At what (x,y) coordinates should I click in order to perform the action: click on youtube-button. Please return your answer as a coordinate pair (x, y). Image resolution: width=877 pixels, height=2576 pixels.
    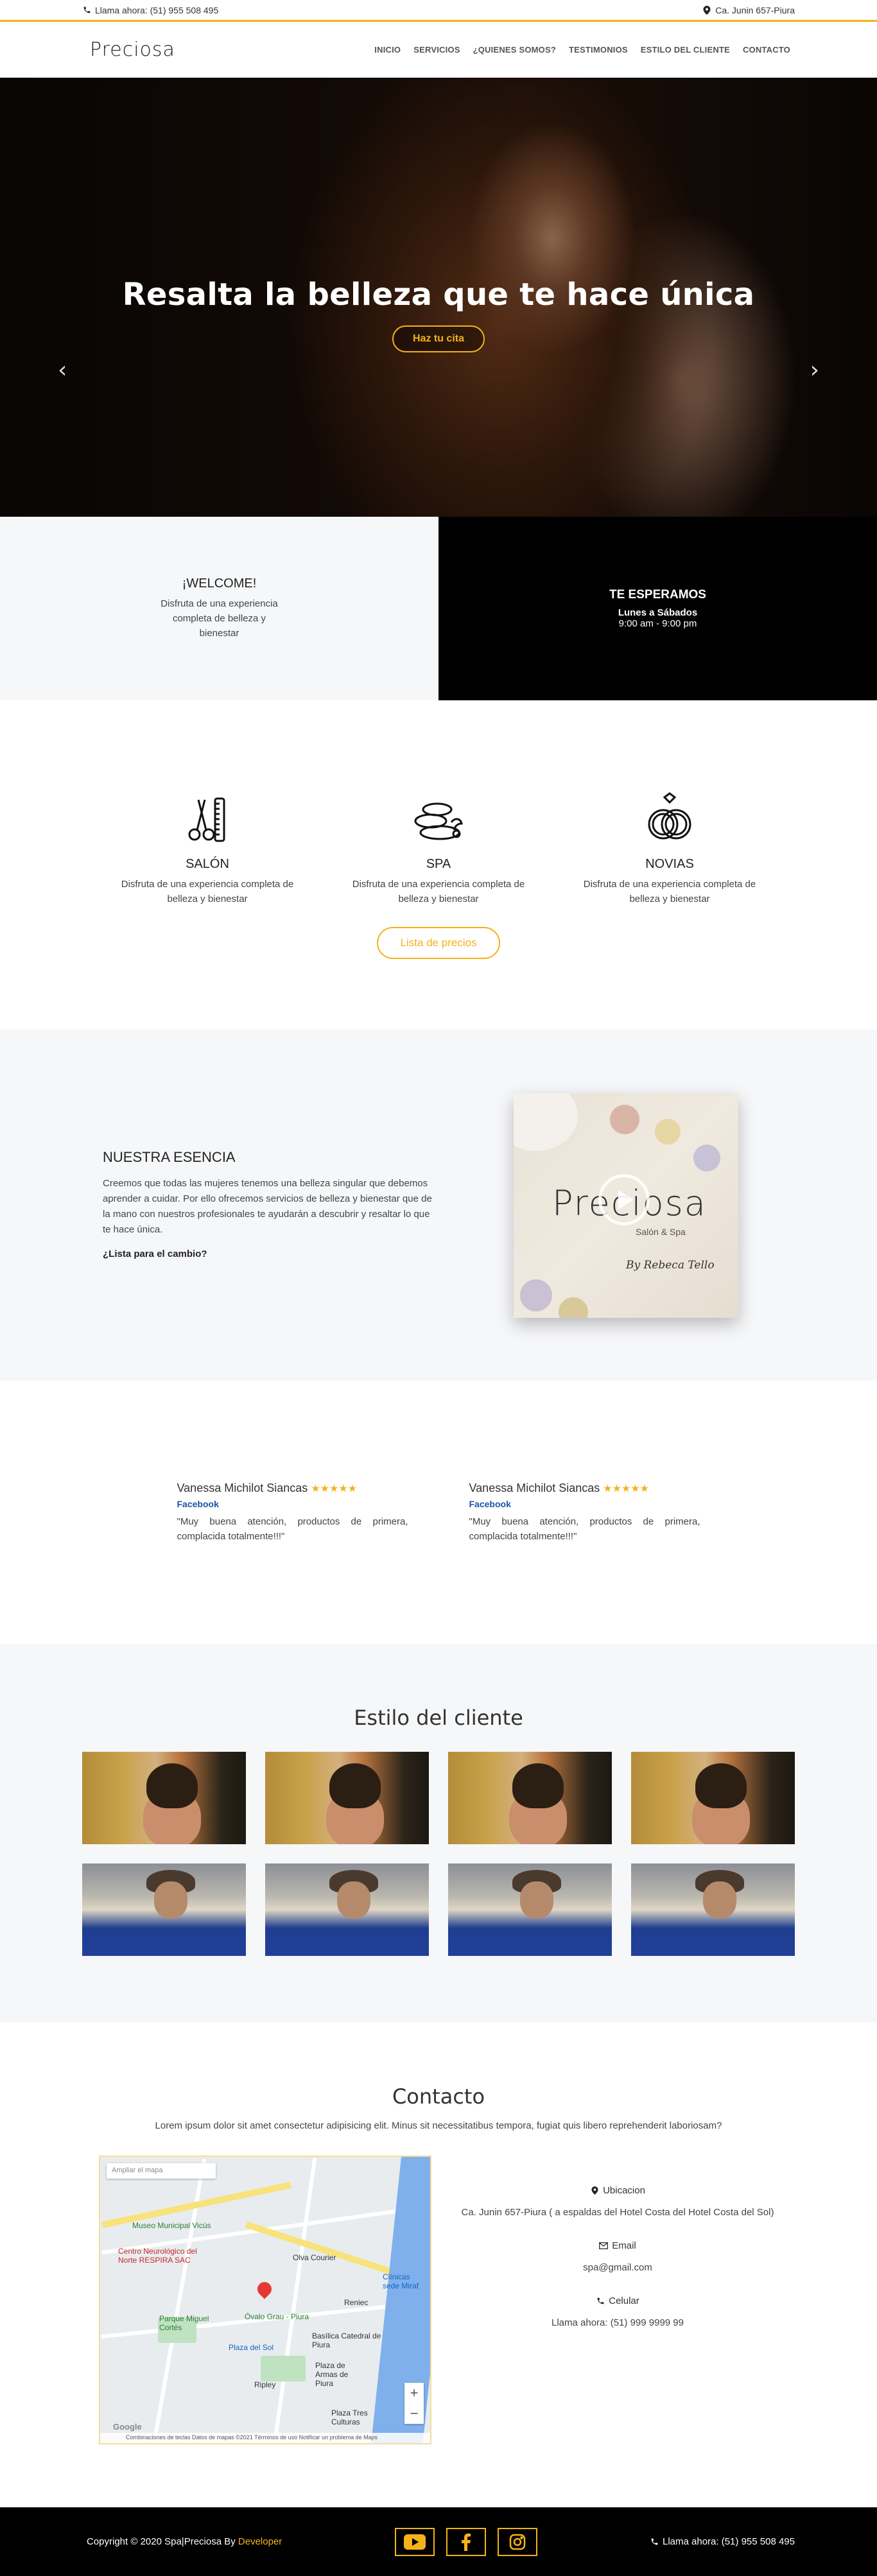
    Looking at the image, I should click on (415, 2542).